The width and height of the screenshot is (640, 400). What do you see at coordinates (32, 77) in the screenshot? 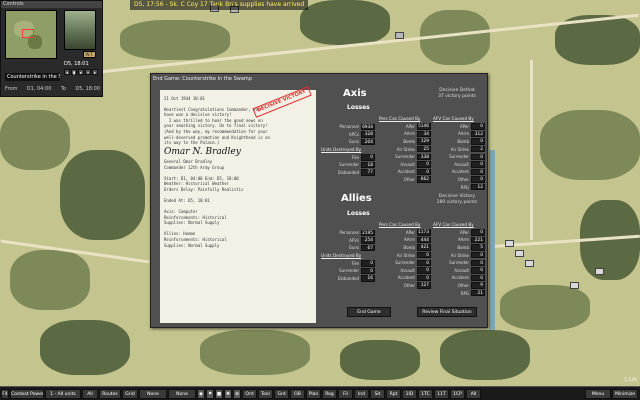
I see `scenario-name: Counterstrike in the Swamp` at bounding box center [32, 77].